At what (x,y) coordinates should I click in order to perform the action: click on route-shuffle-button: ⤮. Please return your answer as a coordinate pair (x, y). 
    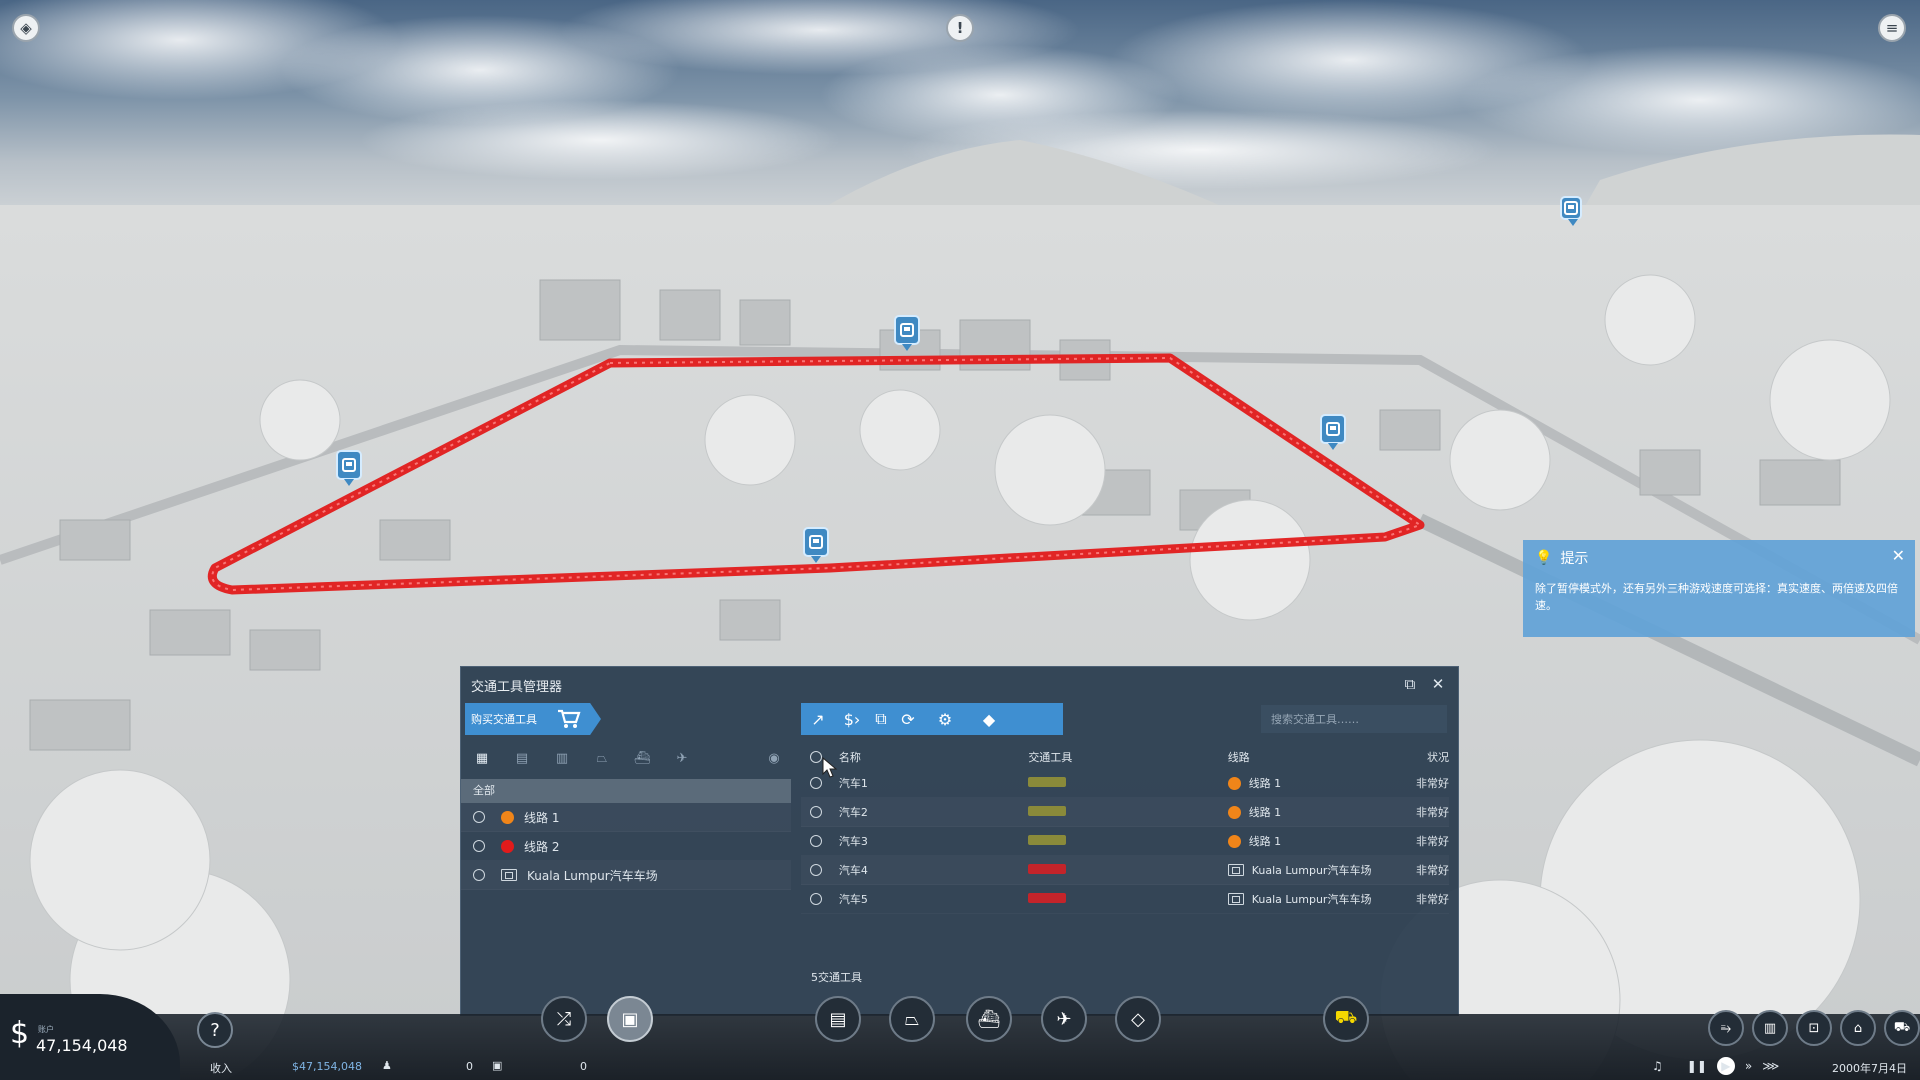
    Looking at the image, I should click on (564, 1019).